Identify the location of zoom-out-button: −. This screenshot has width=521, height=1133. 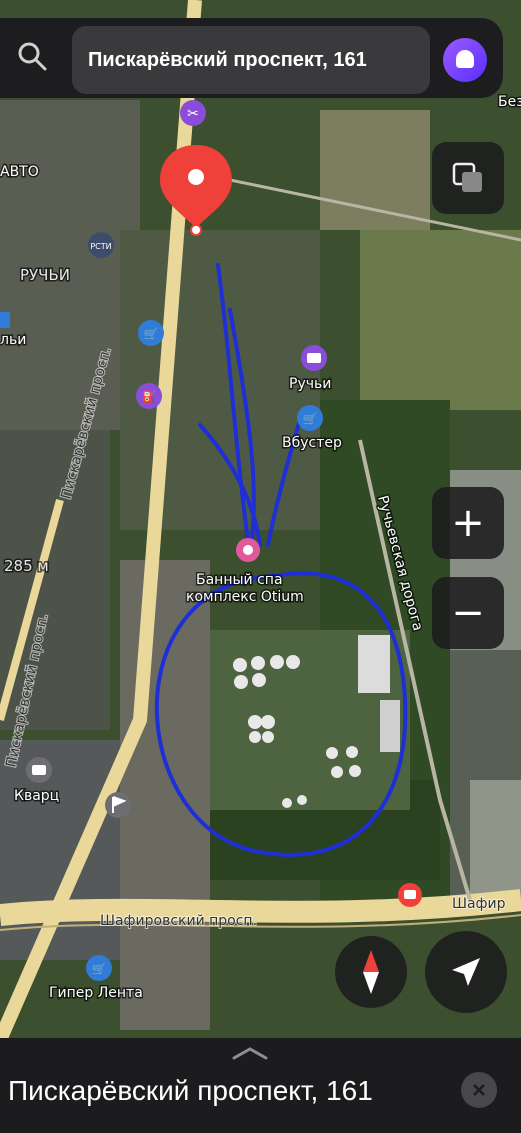
(468, 613).